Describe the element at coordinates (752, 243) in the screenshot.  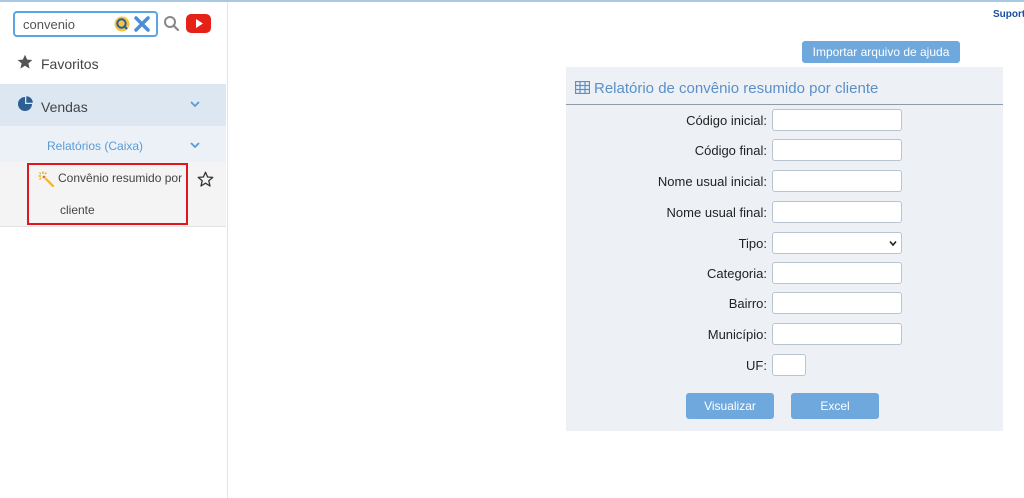
I see `field-label: Tipo:` at that location.